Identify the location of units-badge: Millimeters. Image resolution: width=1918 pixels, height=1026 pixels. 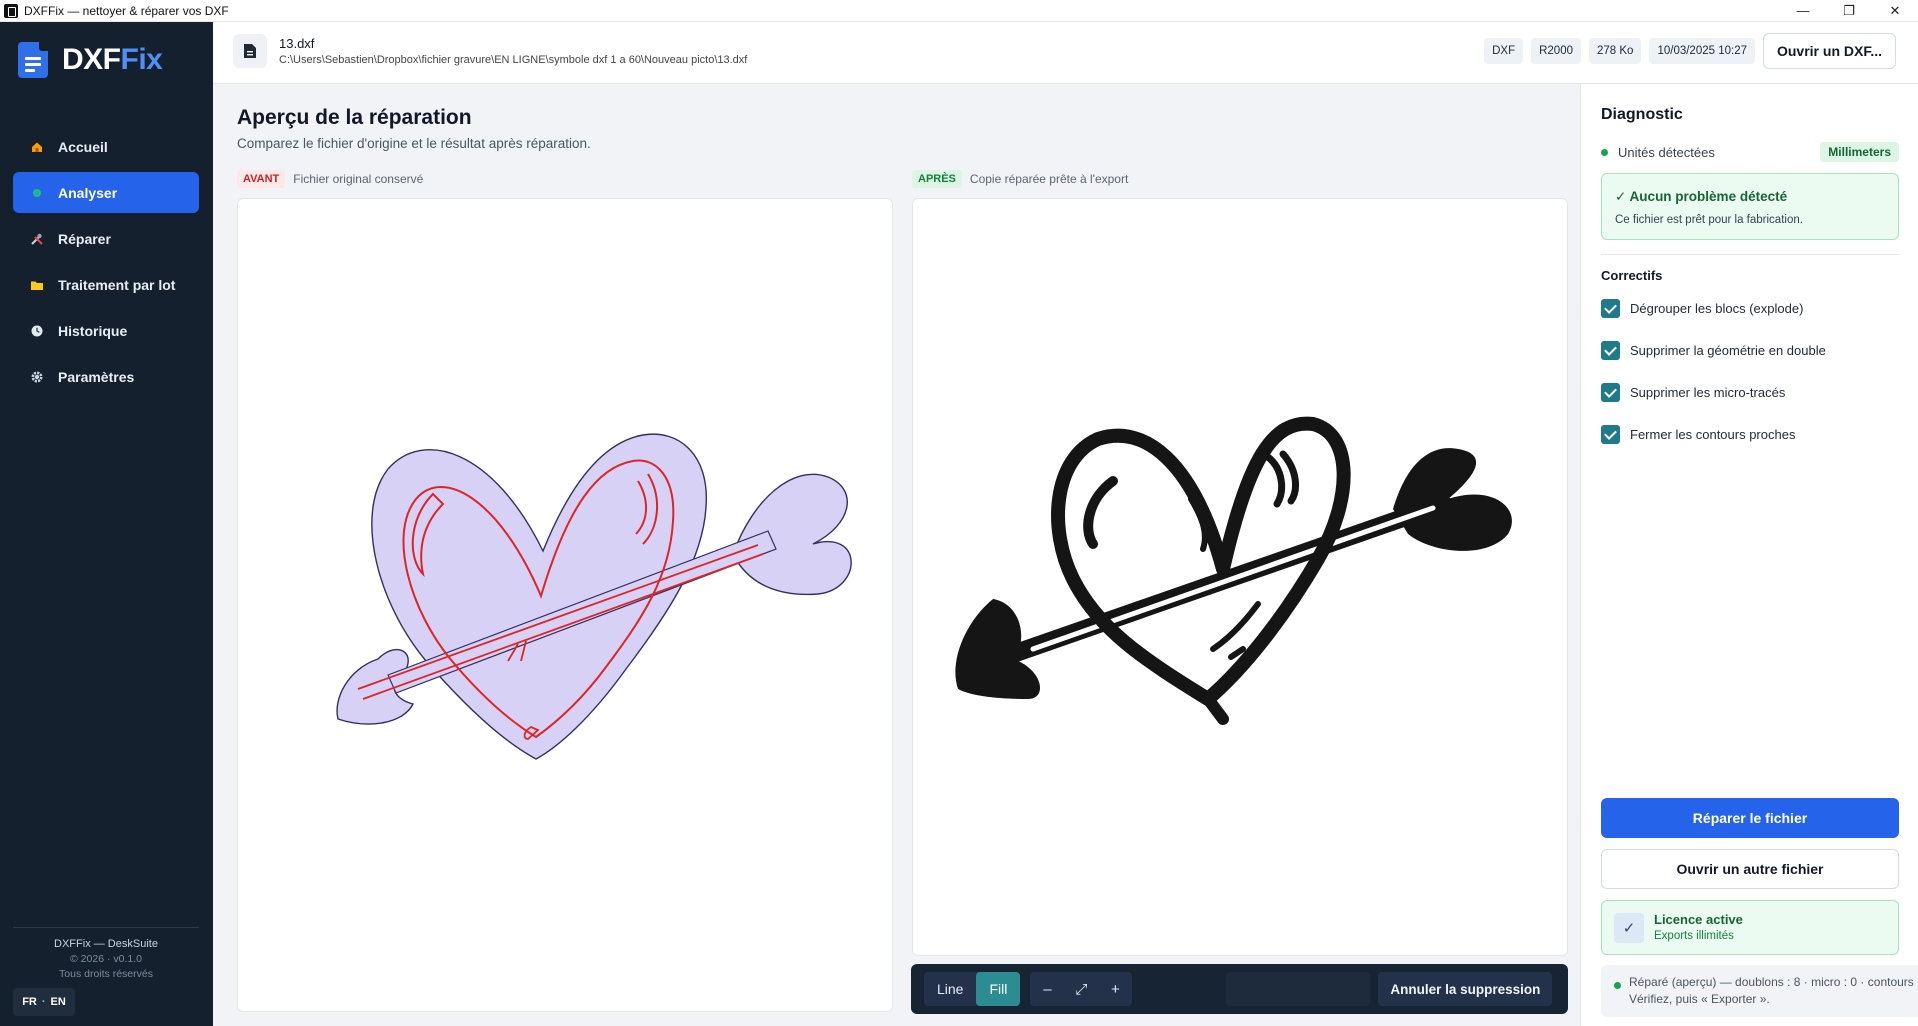
(1859, 152).